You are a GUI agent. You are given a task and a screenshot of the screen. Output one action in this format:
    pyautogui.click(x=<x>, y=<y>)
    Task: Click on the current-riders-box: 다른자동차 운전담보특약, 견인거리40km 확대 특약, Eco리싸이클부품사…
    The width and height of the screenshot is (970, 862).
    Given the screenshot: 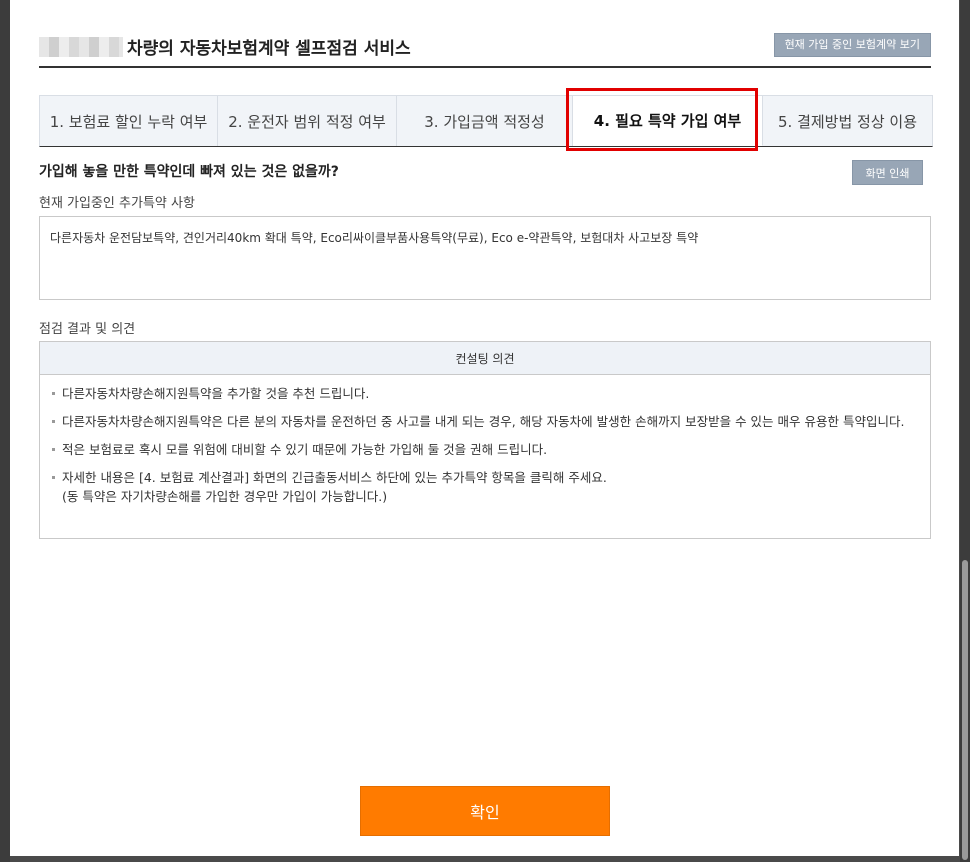 What is the action you would take?
    pyautogui.click(x=485, y=258)
    